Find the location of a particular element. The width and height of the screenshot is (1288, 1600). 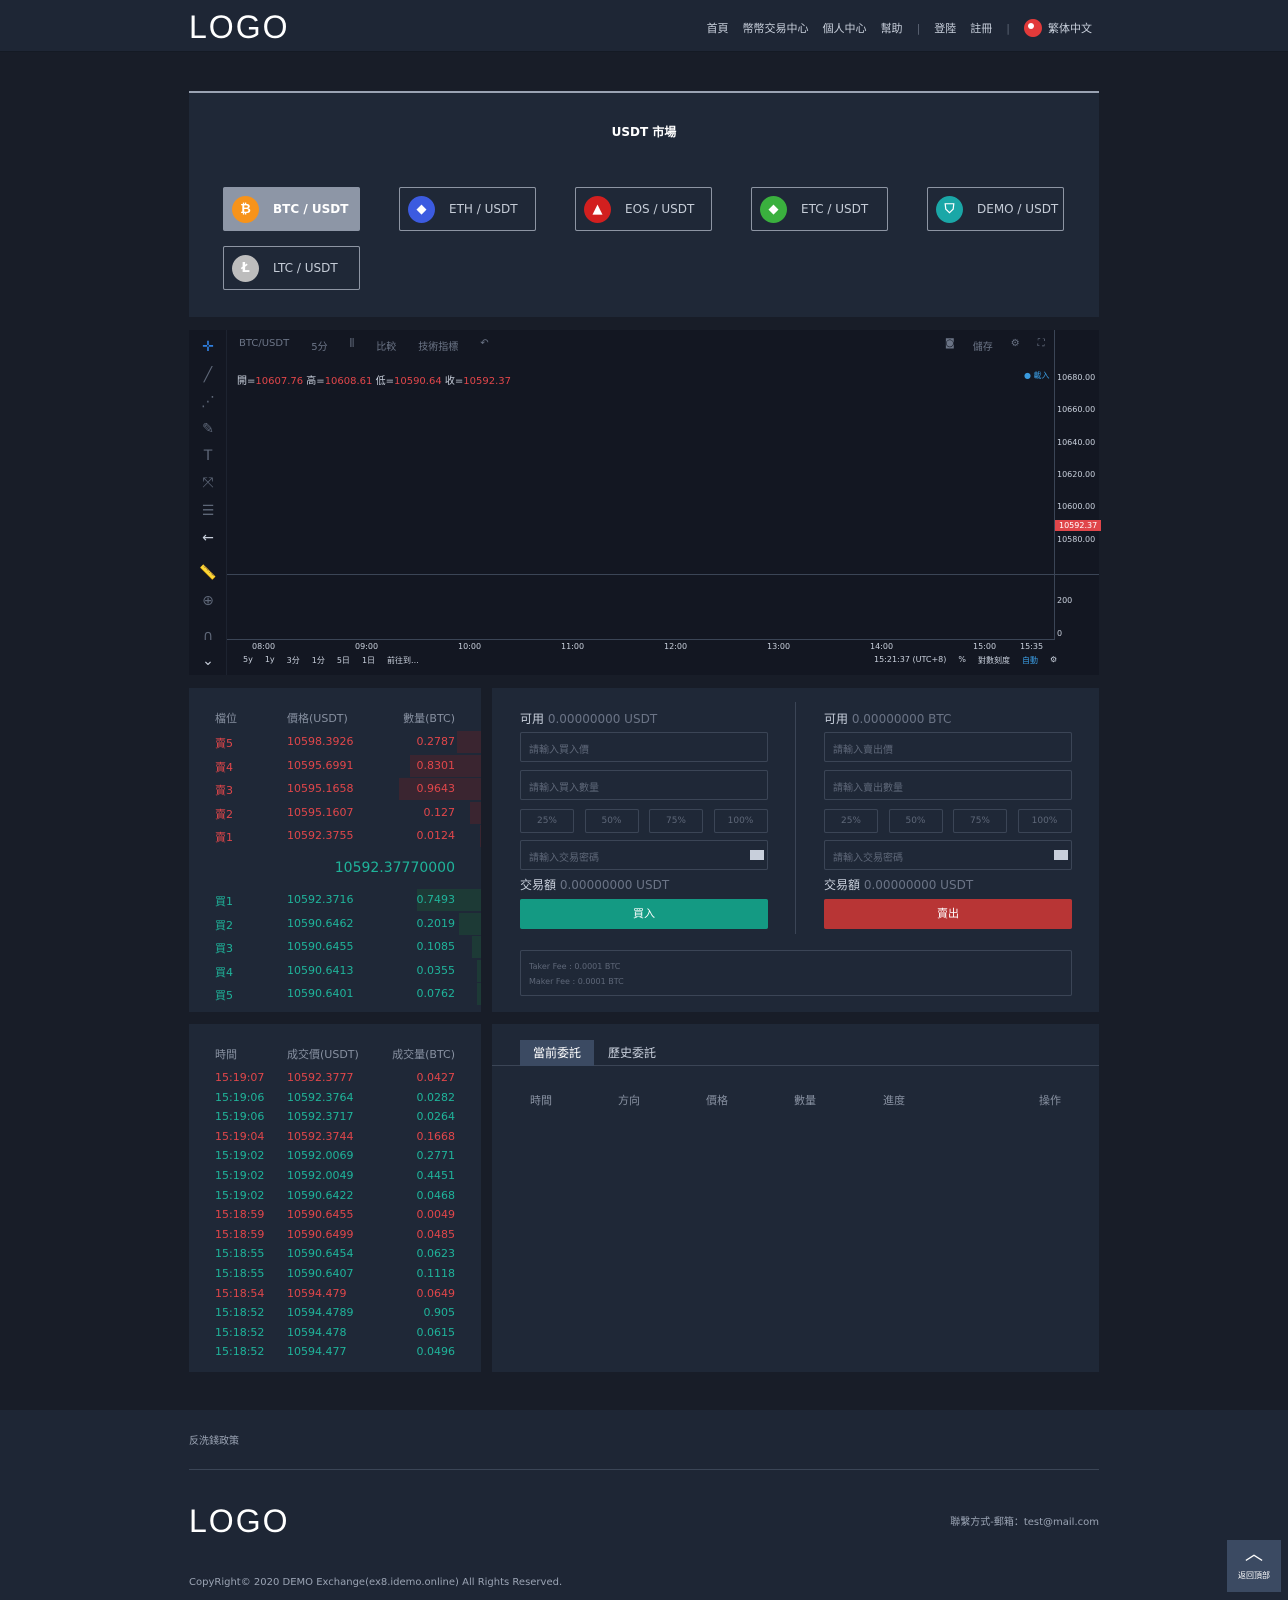

save-button: 儲存 is located at coordinates (983, 345).